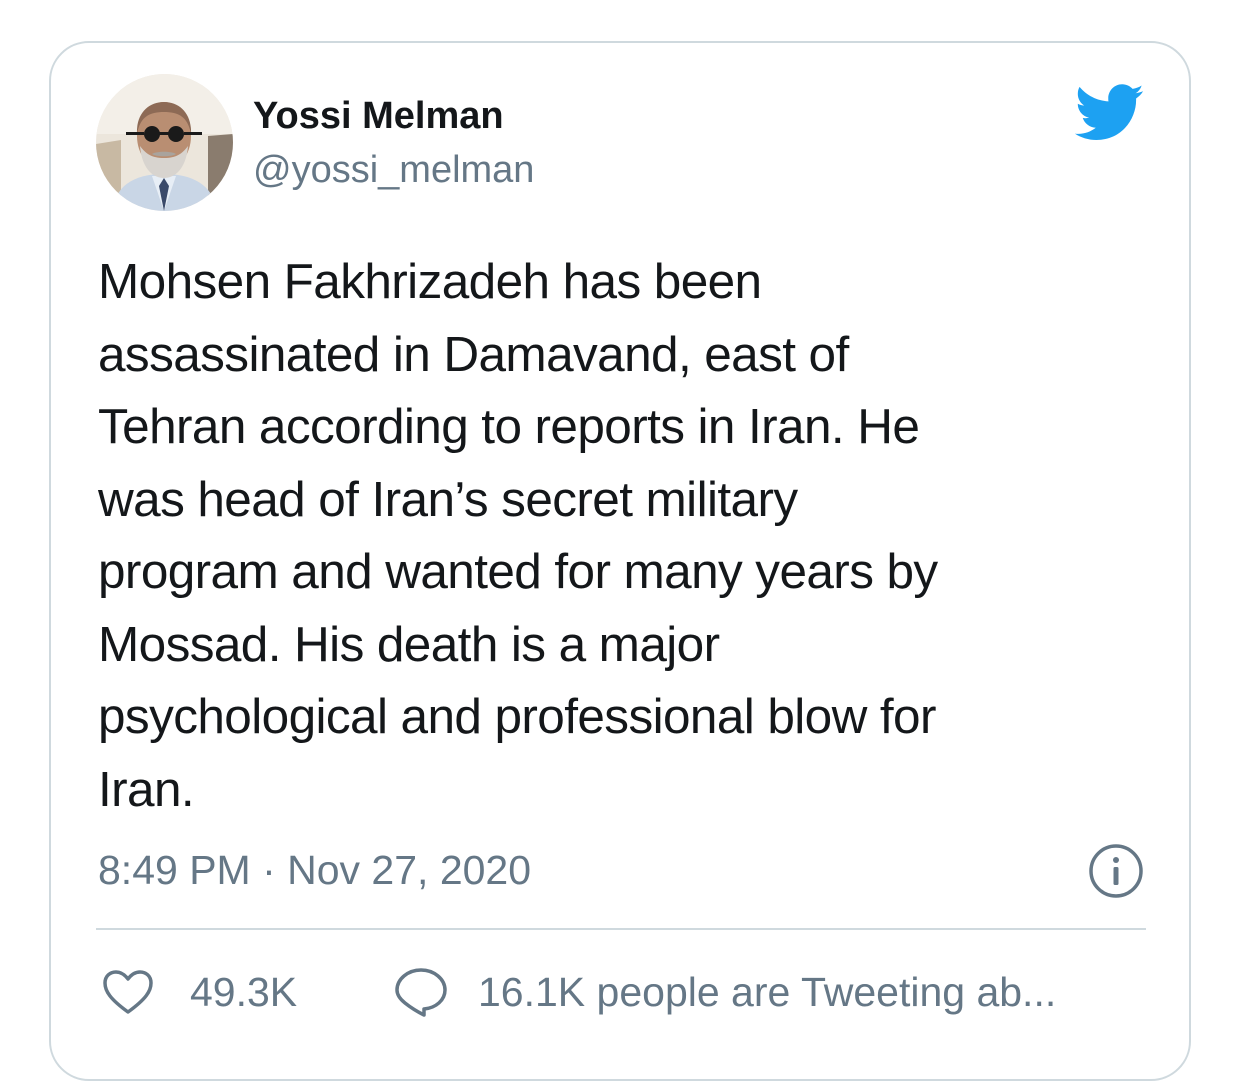  What do you see at coordinates (128, 992) in the screenshot?
I see `heart-icon` at bounding box center [128, 992].